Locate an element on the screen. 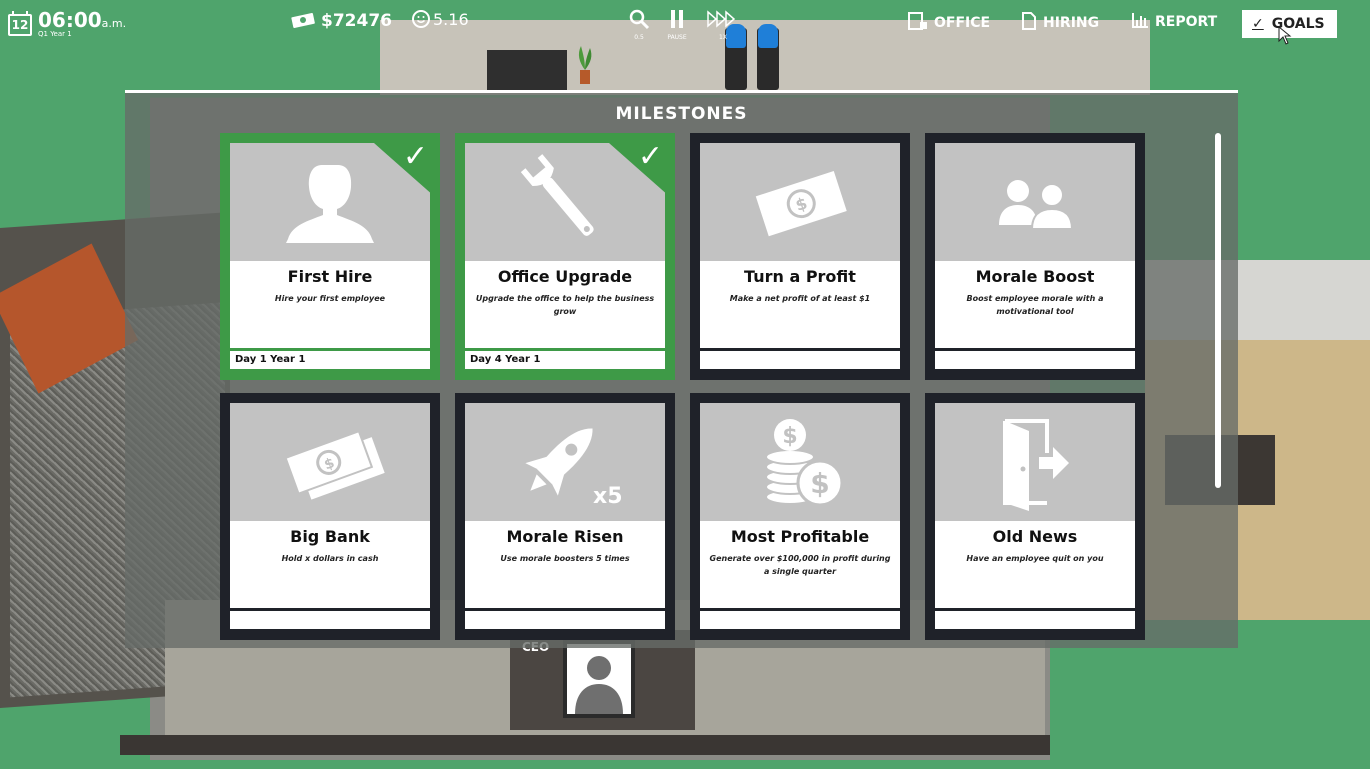  milestone-icon-area: x5 is located at coordinates (565, 462).